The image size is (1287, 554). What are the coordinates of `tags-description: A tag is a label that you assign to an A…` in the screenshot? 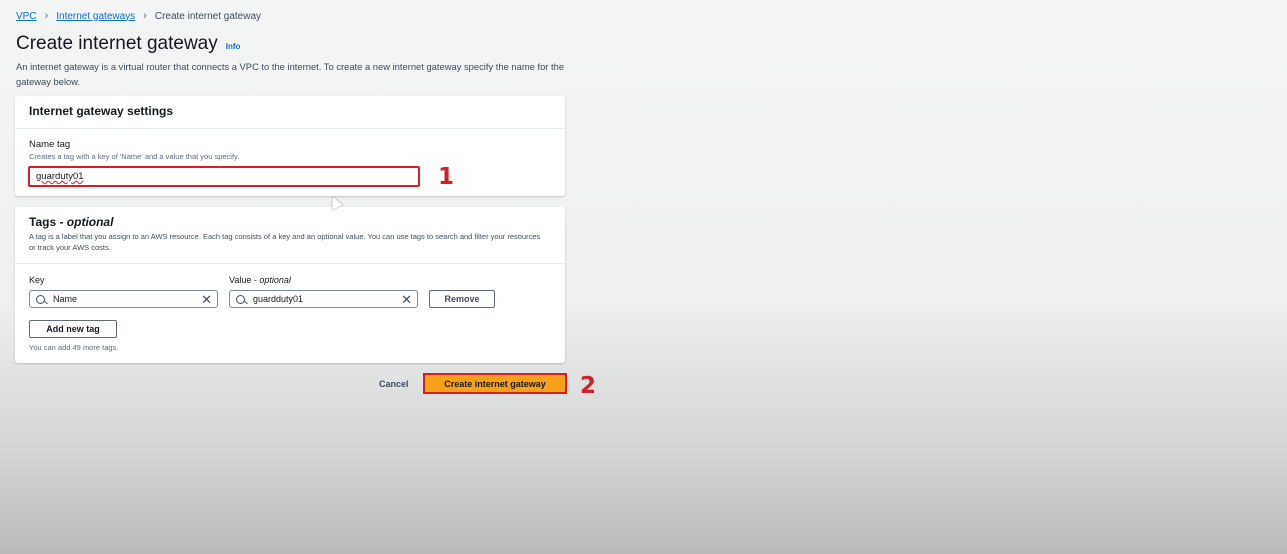 It's located at (285, 242).